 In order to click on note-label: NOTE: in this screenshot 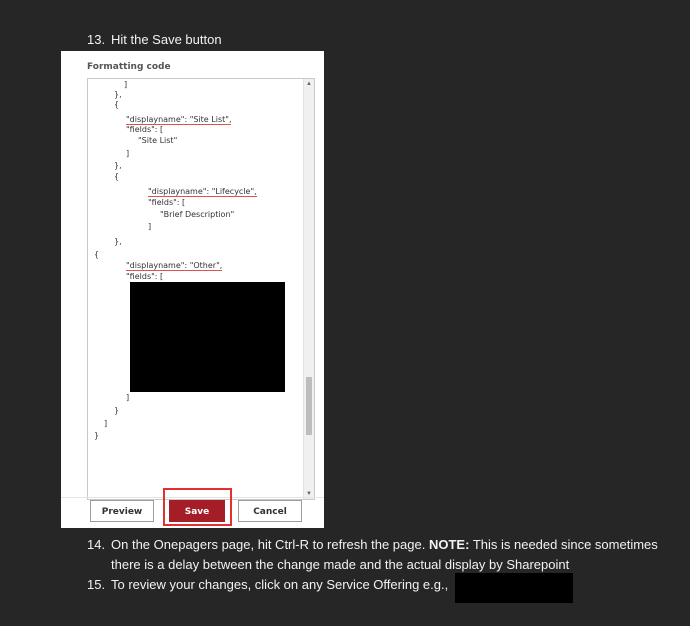, I will do `click(449, 544)`.